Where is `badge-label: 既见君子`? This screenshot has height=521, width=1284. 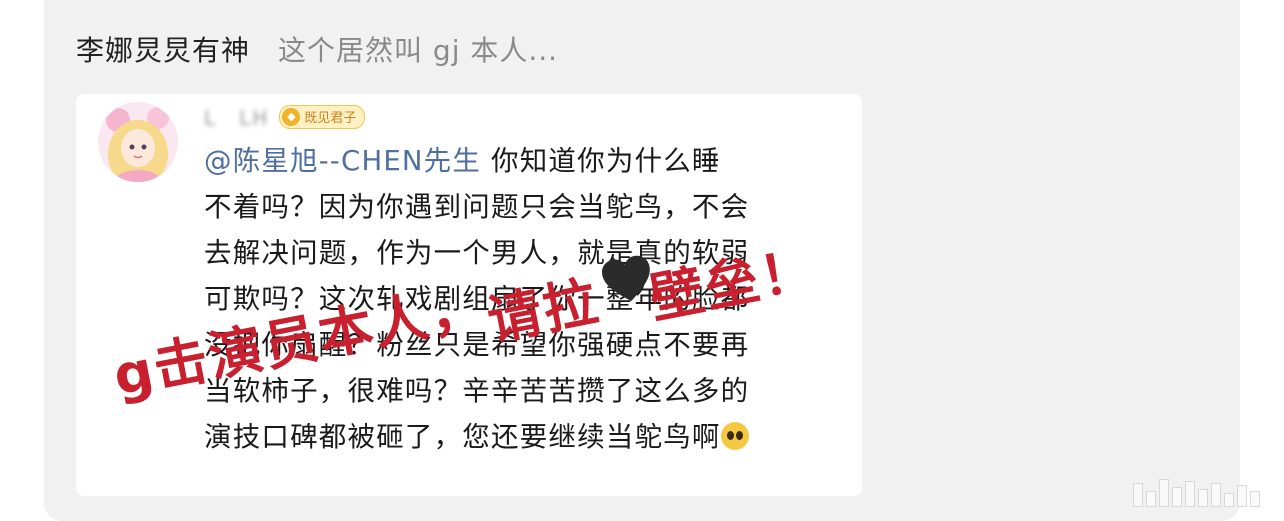 badge-label: 既见君子 is located at coordinates (330, 118).